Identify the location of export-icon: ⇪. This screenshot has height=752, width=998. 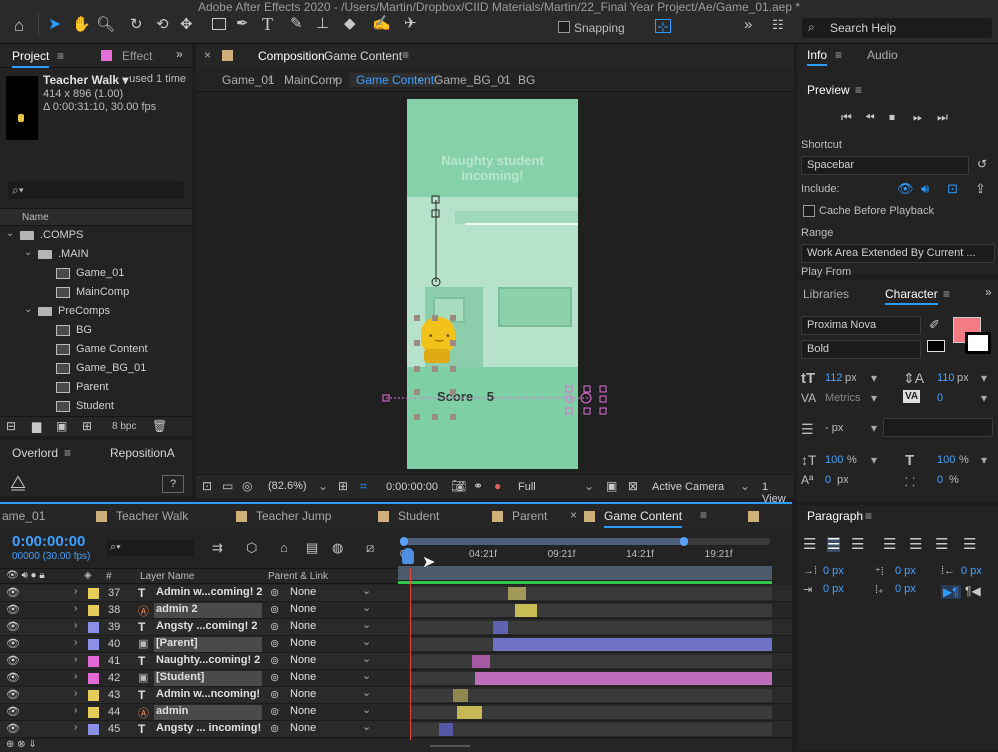
(980, 188).